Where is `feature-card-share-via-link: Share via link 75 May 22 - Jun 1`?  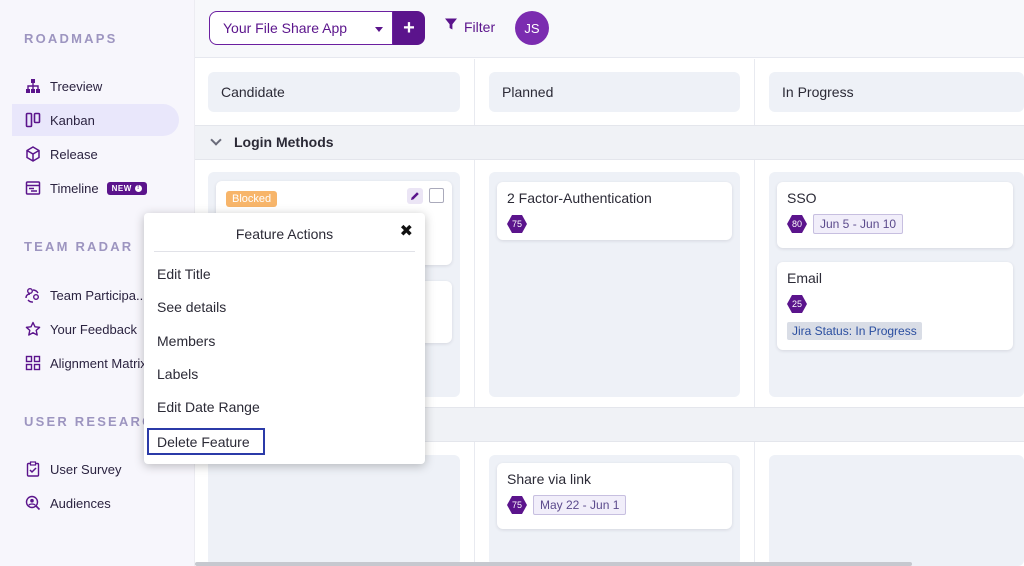
feature-card-share-via-link: Share via link 75 May 22 - Jun 1 is located at coordinates (614, 496).